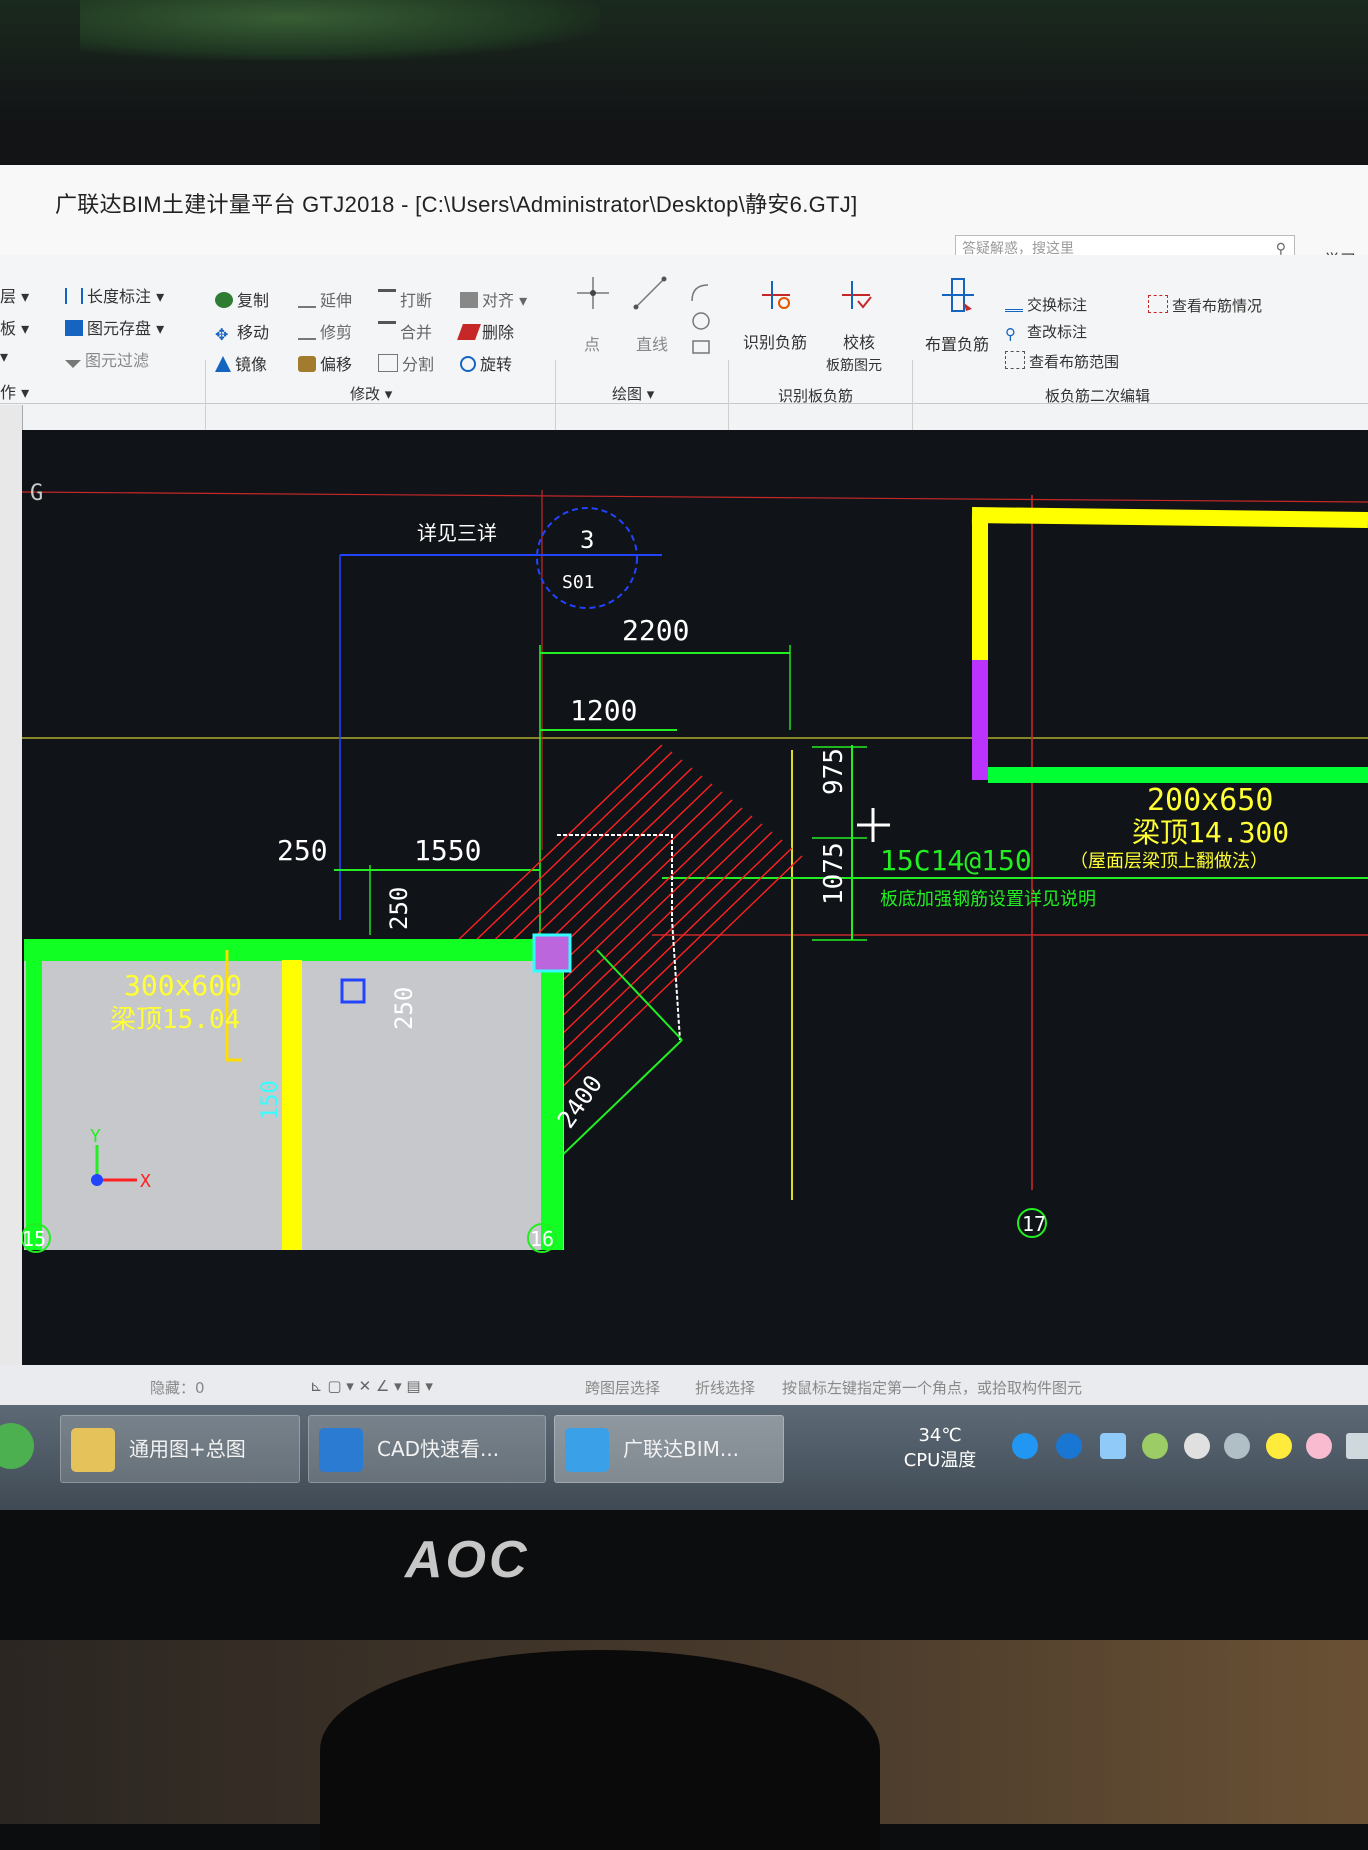 Image resolution: width=1368 pixels, height=1850 pixels. Describe the element at coordinates (1025, 1446) in the screenshot. I see `browser-tray-icon` at that location.